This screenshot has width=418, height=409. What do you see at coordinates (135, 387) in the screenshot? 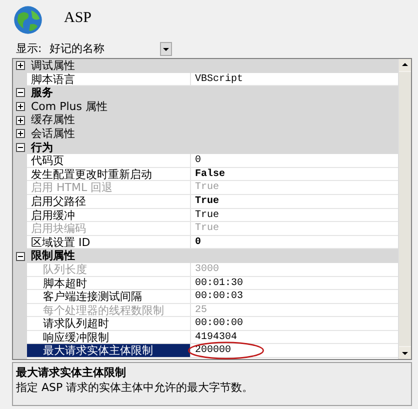
I see `description-text: 指定 ASP 请求的实体主体中允许的最大字节数。` at bounding box center [135, 387].